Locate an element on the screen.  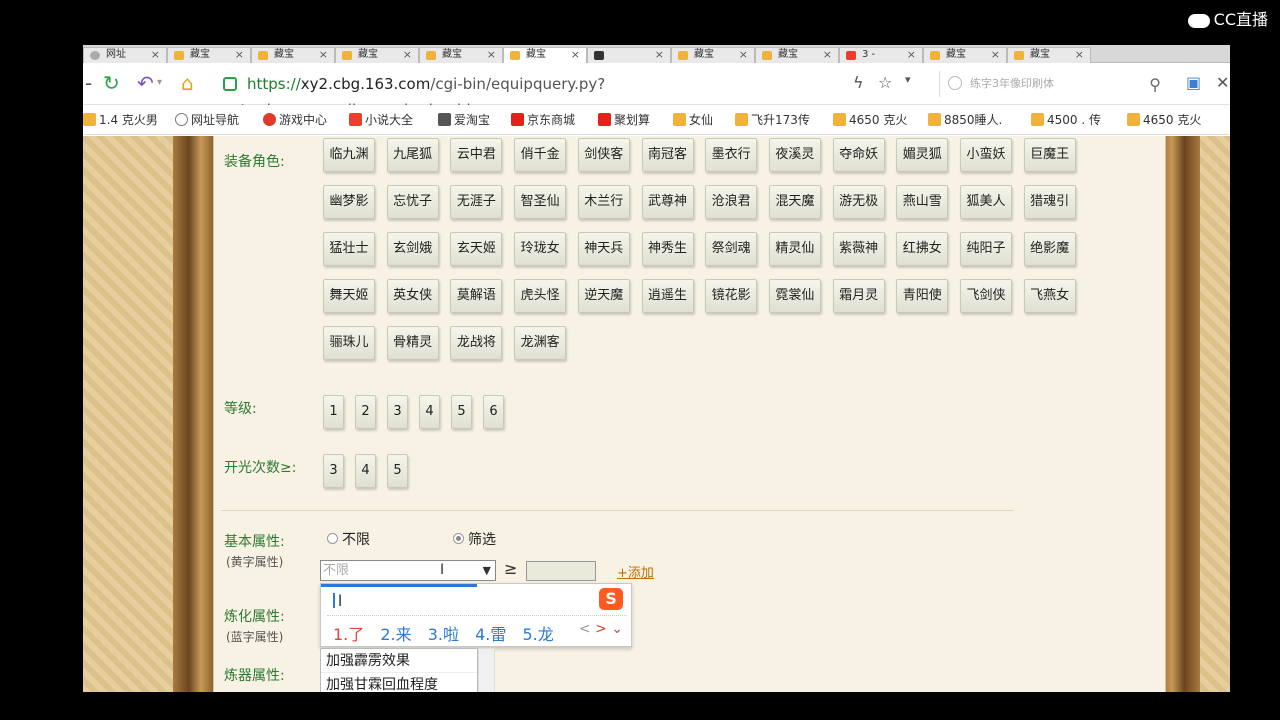
role-button: 英女侠 is located at coordinates (412, 296).